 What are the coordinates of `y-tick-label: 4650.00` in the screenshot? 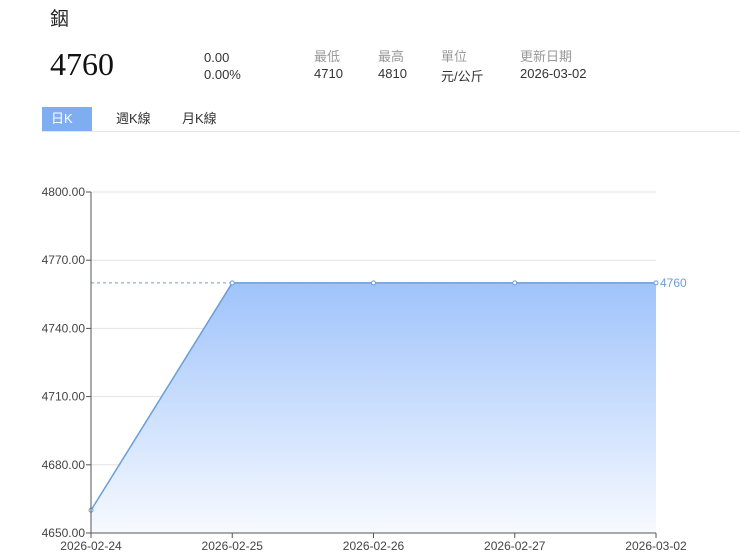 It's located at (64, 533).